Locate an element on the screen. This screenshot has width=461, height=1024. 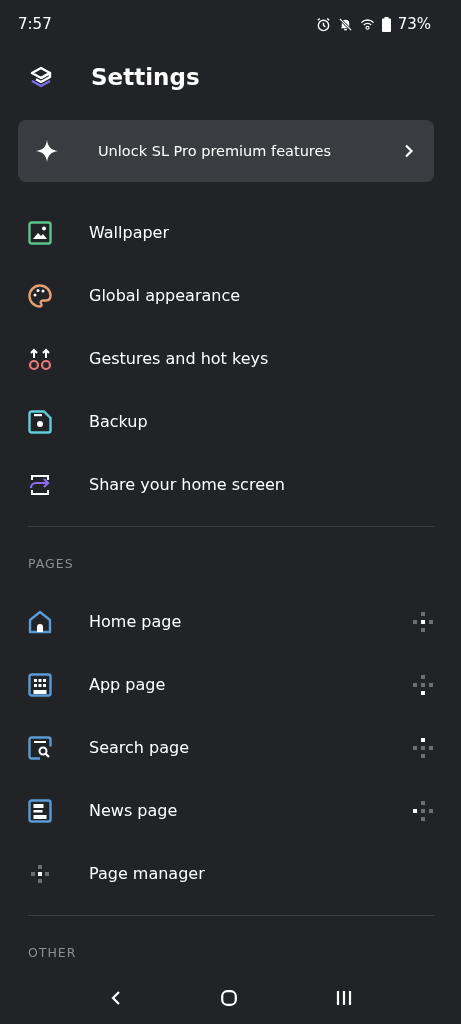
palette-icon is located at coordinates (40, 295).